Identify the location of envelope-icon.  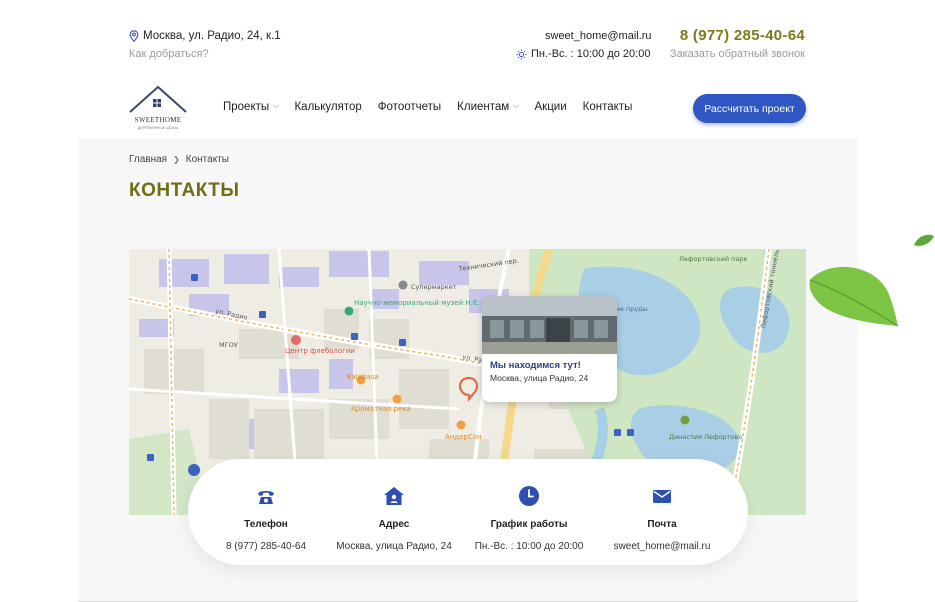
(662, 496).